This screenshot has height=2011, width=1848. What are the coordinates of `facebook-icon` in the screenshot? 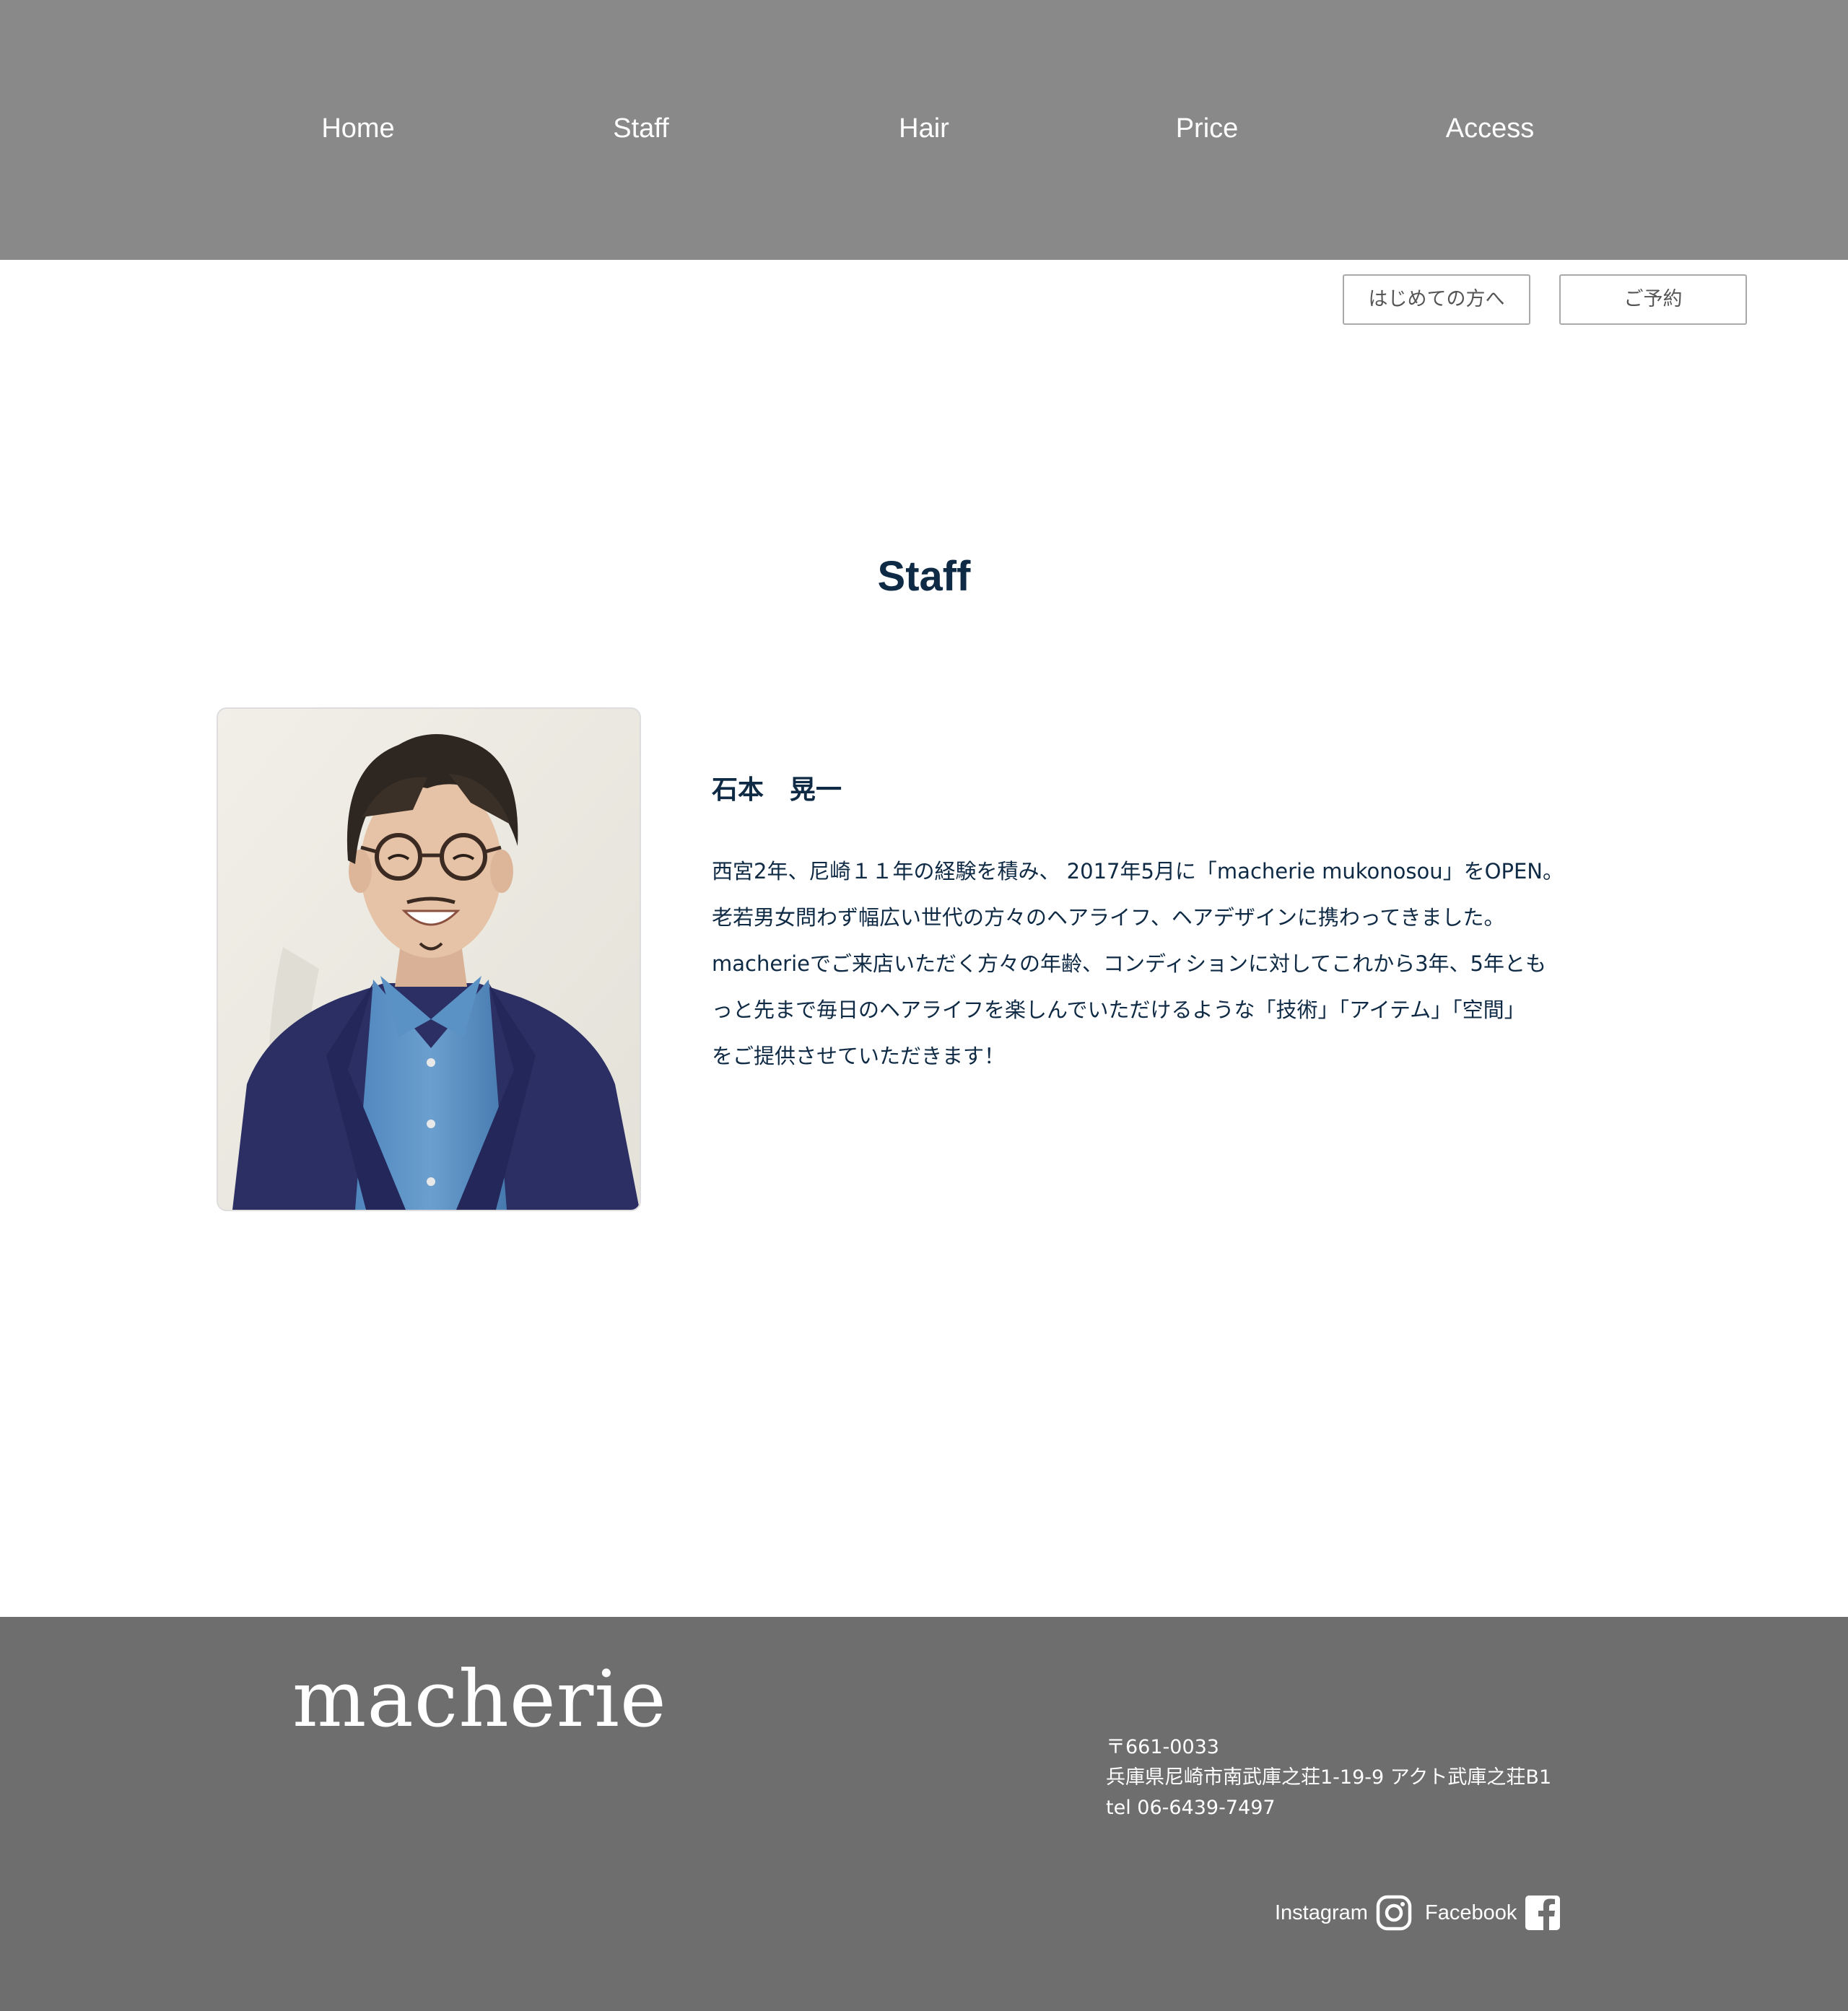 It's located at (1542, 1913).